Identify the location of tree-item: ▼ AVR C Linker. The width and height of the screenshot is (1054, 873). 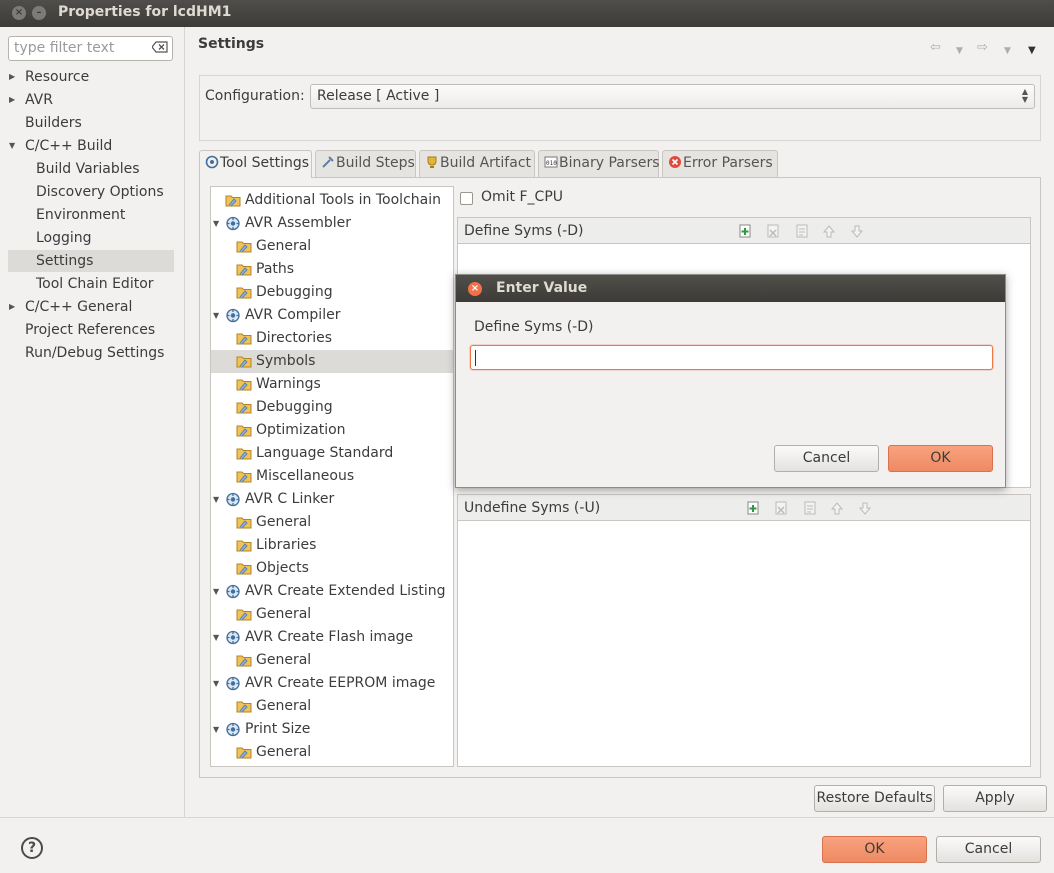
(332, 499).